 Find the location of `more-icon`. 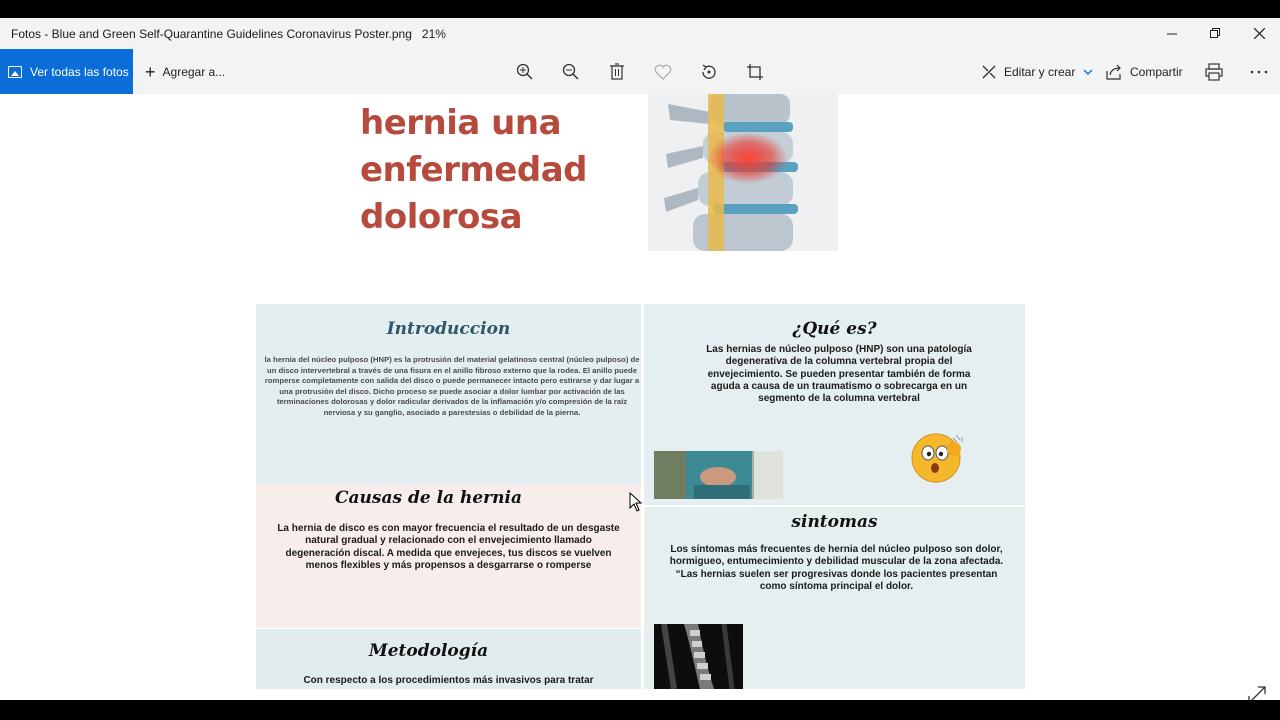

more-icon is located at coordinates (1259, 72).